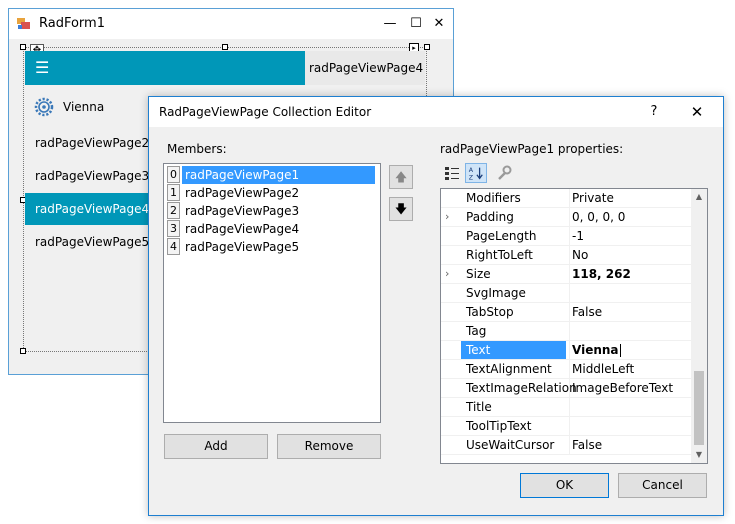 The height and width of the screenshot is (524, 735). Describe the element at coordinates (242, 211) in the screenshot. I see `member-name: radPageViewPage3` at that location.